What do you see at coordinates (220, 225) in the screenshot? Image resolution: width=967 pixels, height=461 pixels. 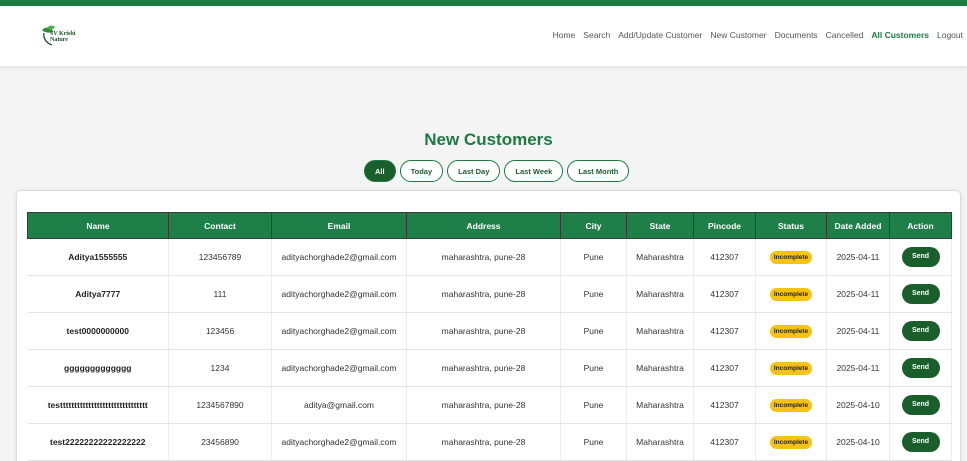 I see `column-header-contact: Contact` at bounding box center [220, 225].